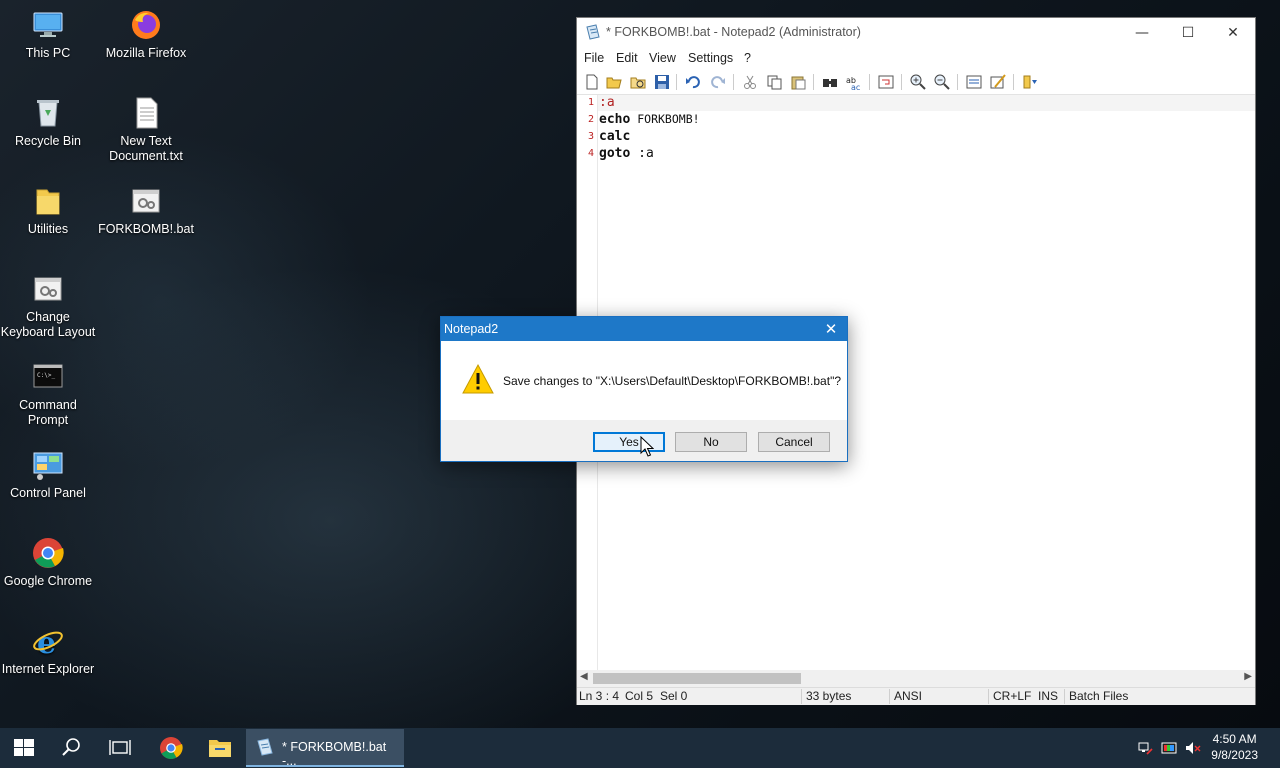 The height and width of the screenshot is (768, 1280). I want to click on desktop-icon-label: Internet Explorer, so click(48, 669).